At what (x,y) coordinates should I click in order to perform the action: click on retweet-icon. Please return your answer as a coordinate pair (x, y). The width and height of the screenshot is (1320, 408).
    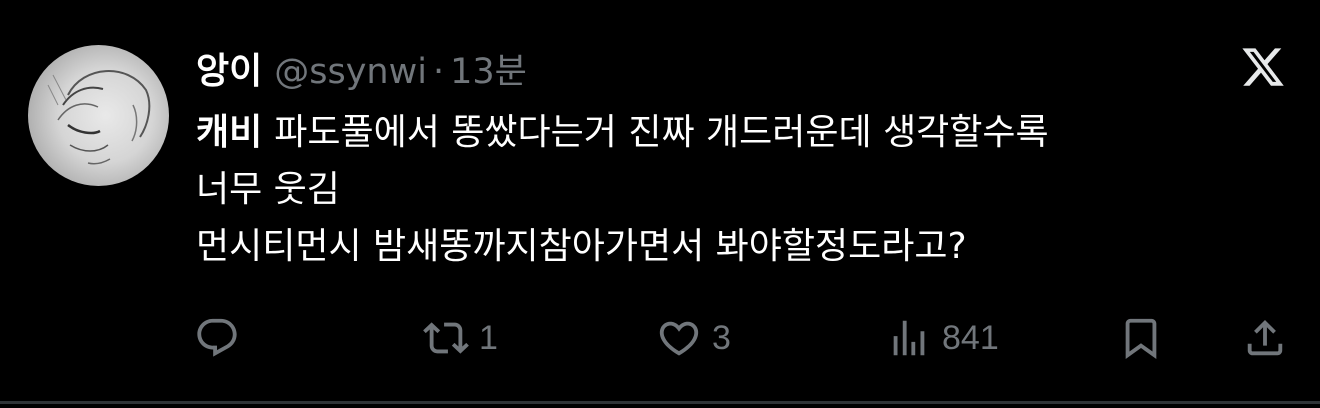
    Looking at the image, I should click on (446, 338).